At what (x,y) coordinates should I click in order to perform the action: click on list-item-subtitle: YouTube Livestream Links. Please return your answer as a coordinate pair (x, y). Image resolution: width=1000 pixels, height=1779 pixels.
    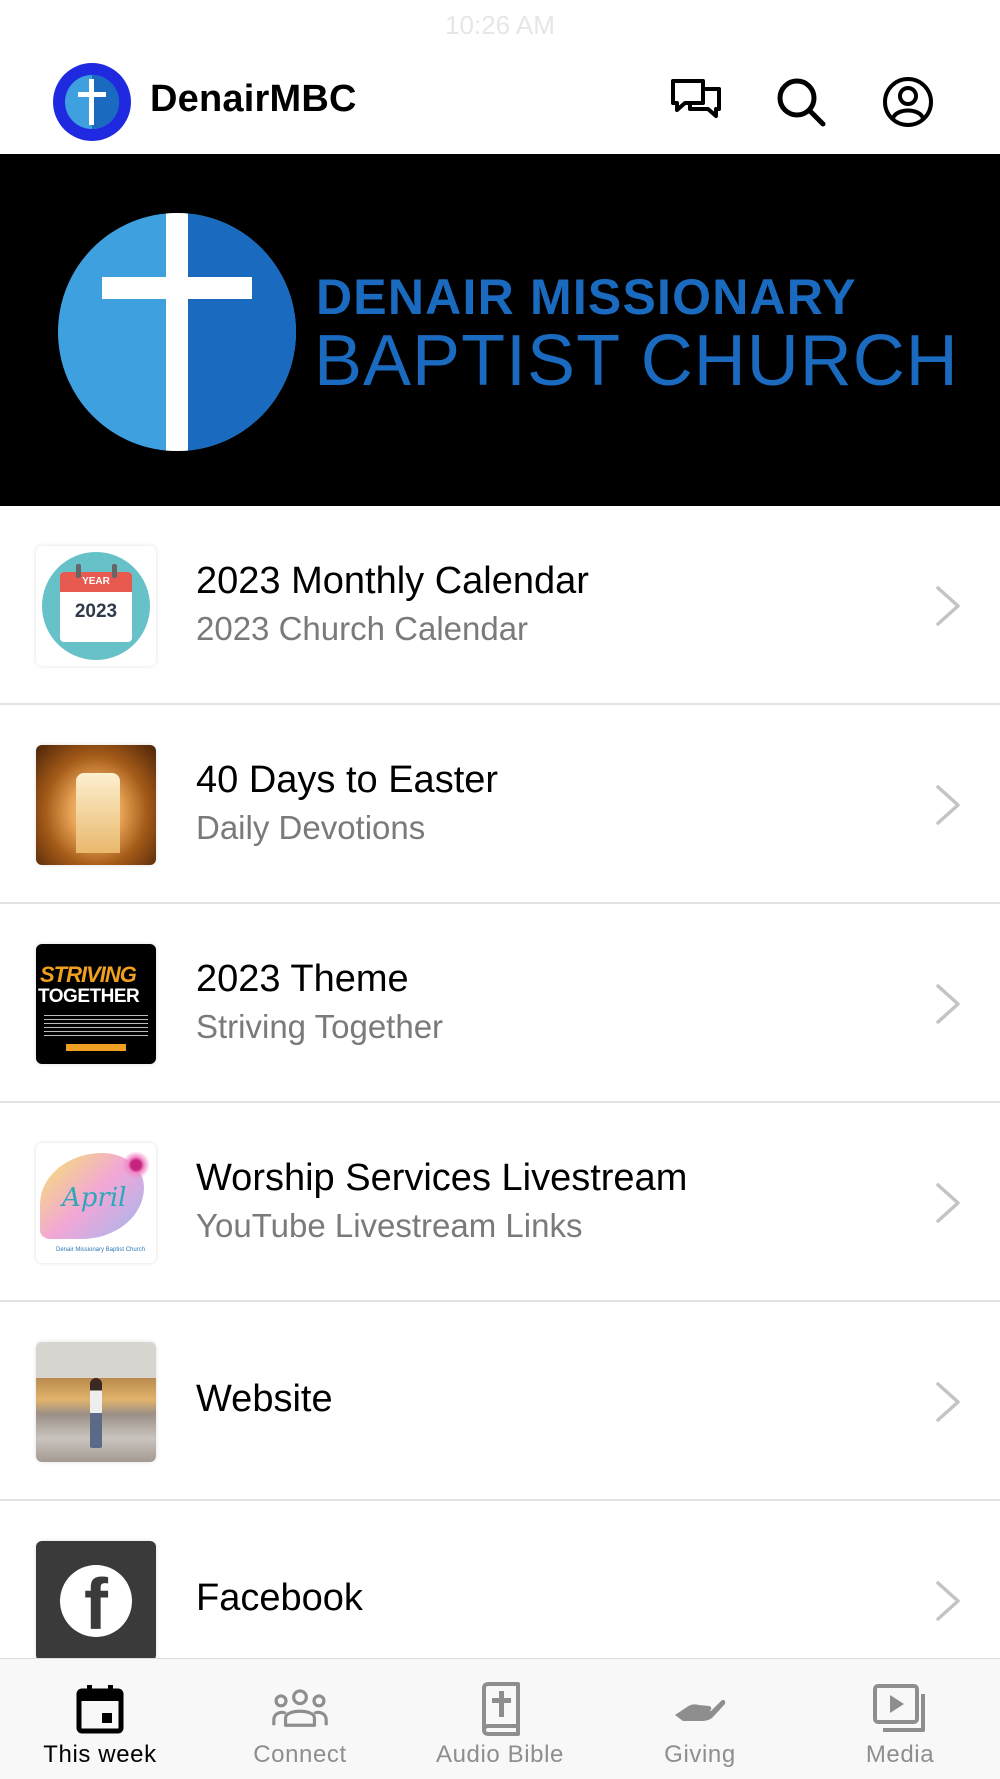
    Looking at the image, I should click on (389, 1225).